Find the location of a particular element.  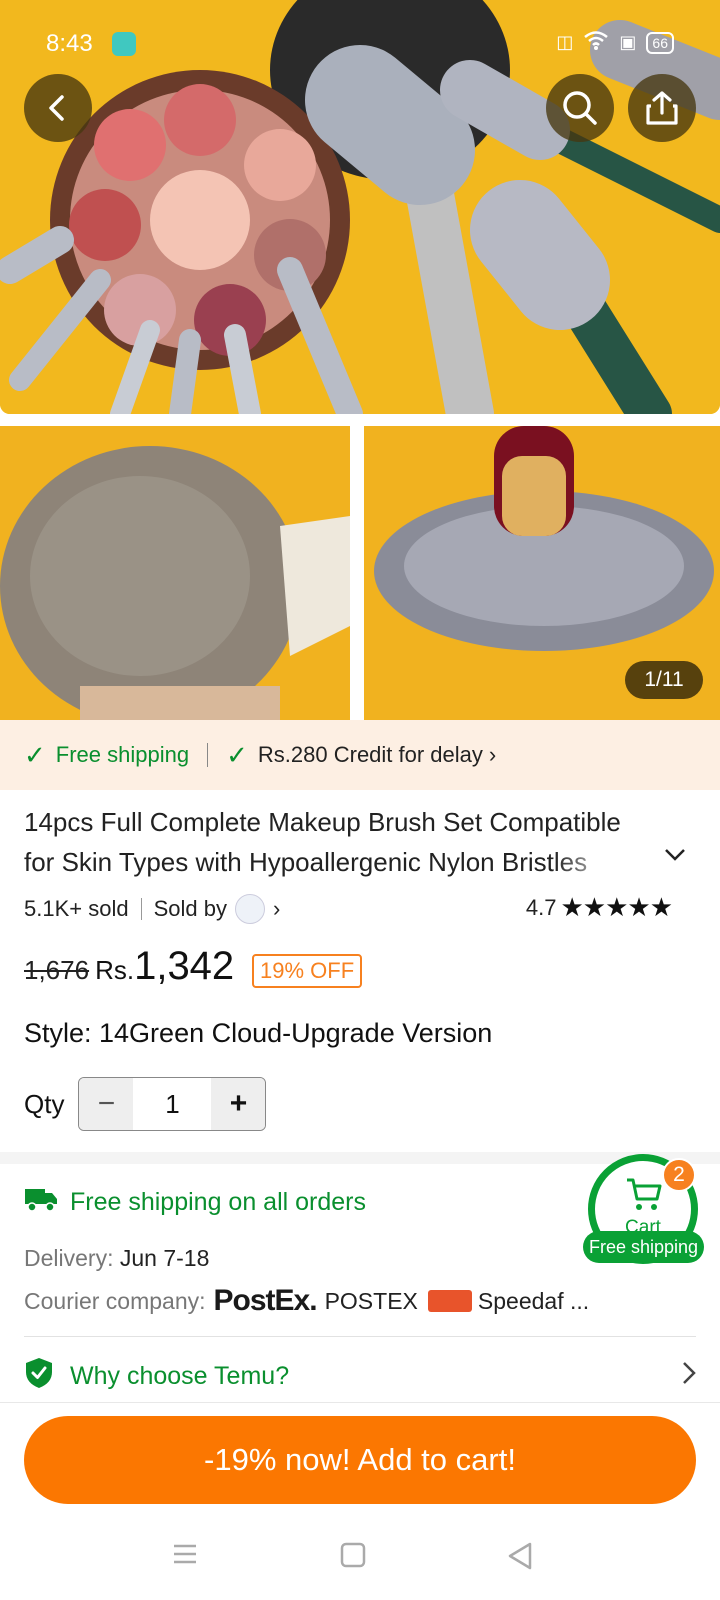

free-shipping-text: Free shipping on all orders is located at coordinates (218, 1202).